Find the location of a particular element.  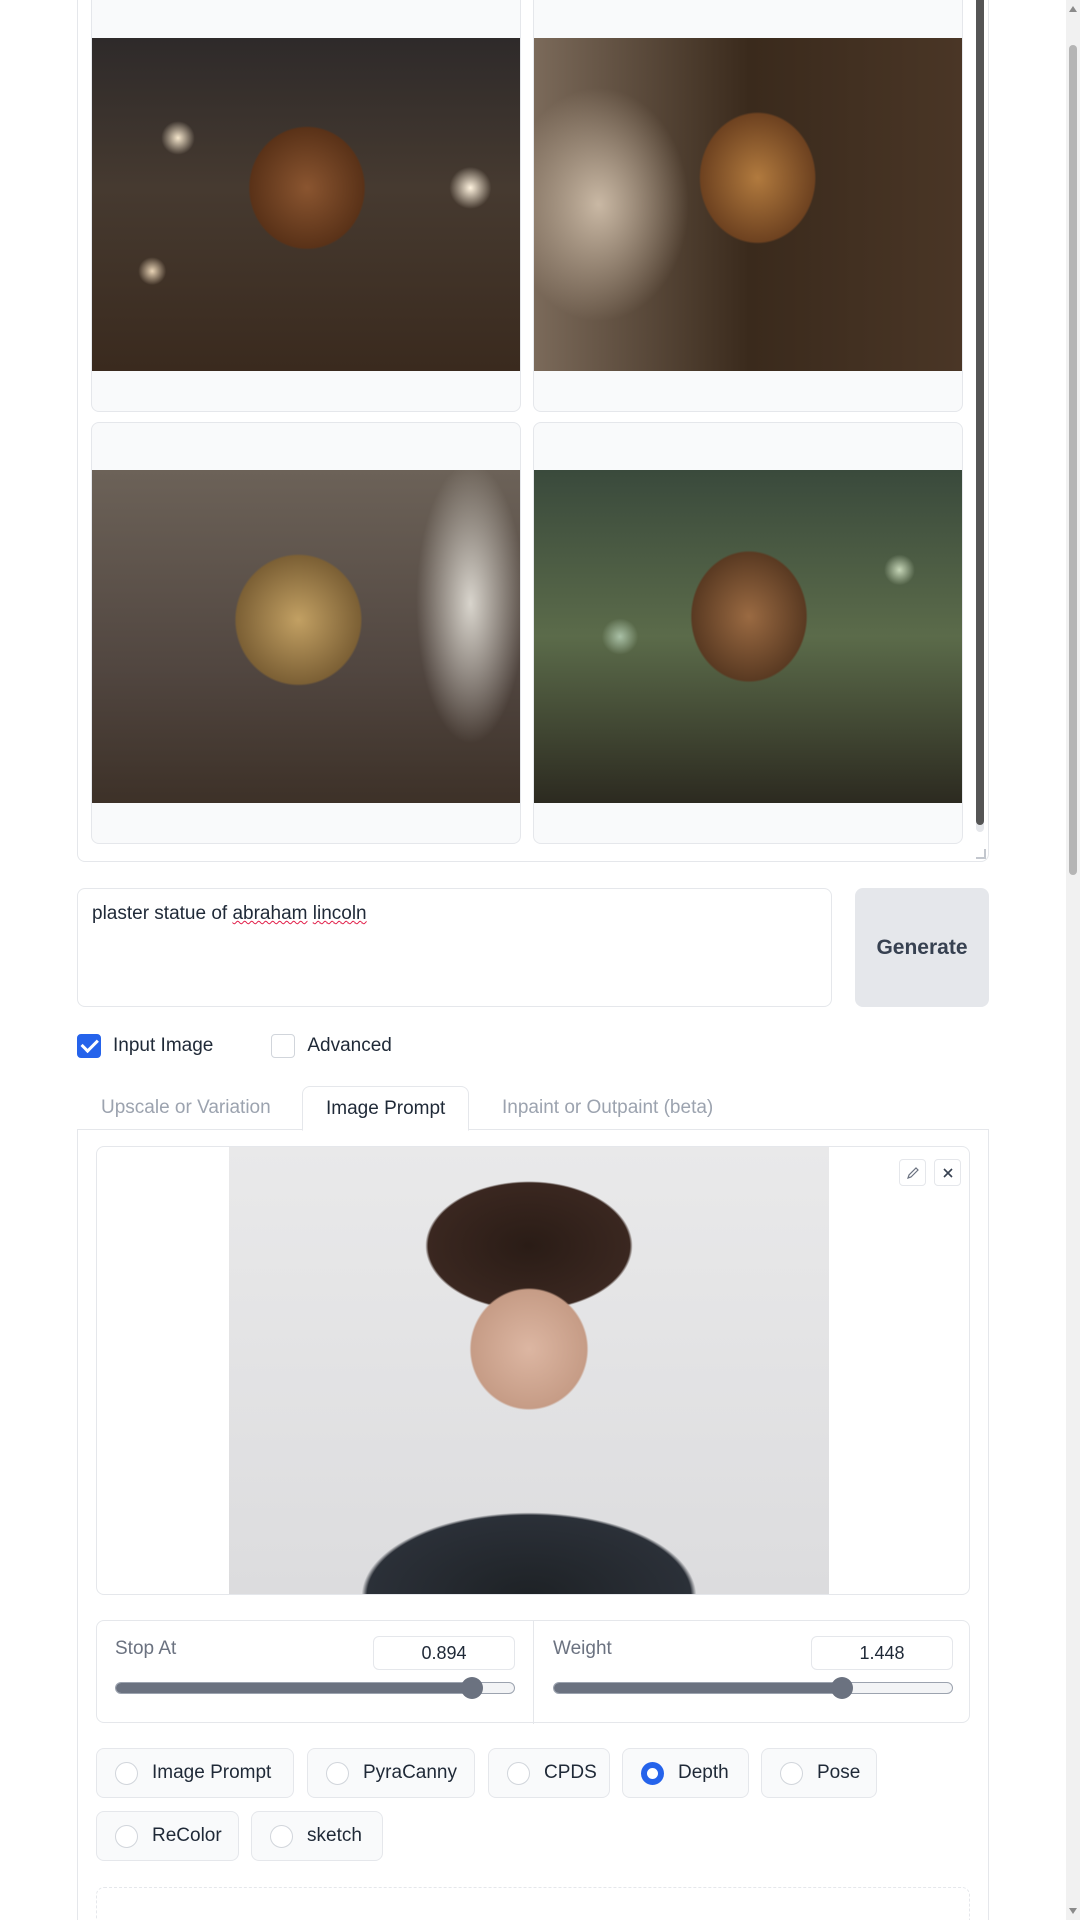

prompt-input: plaster statue of abraham lincoln is located at coordinates (454, 947).